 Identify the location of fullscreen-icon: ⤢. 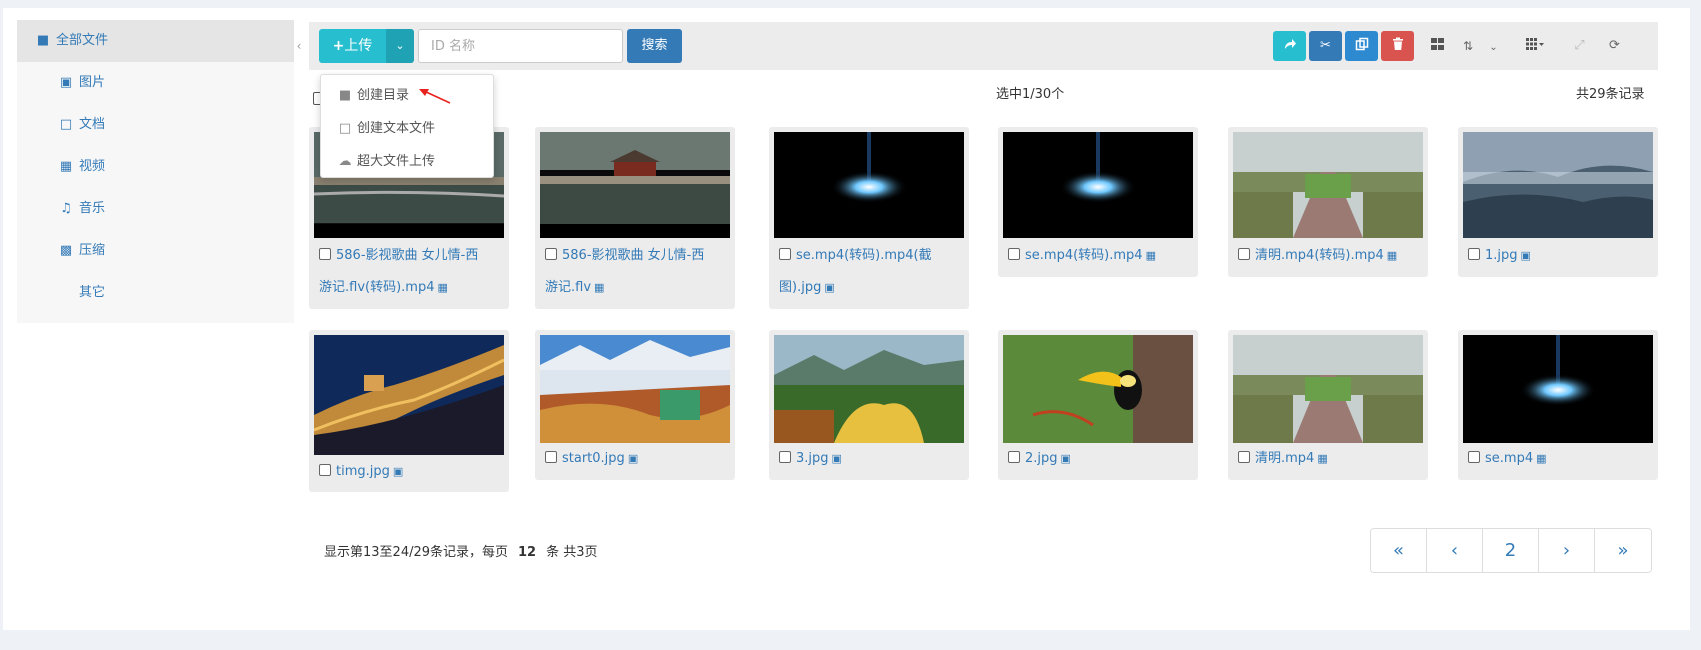
(1579, 45).